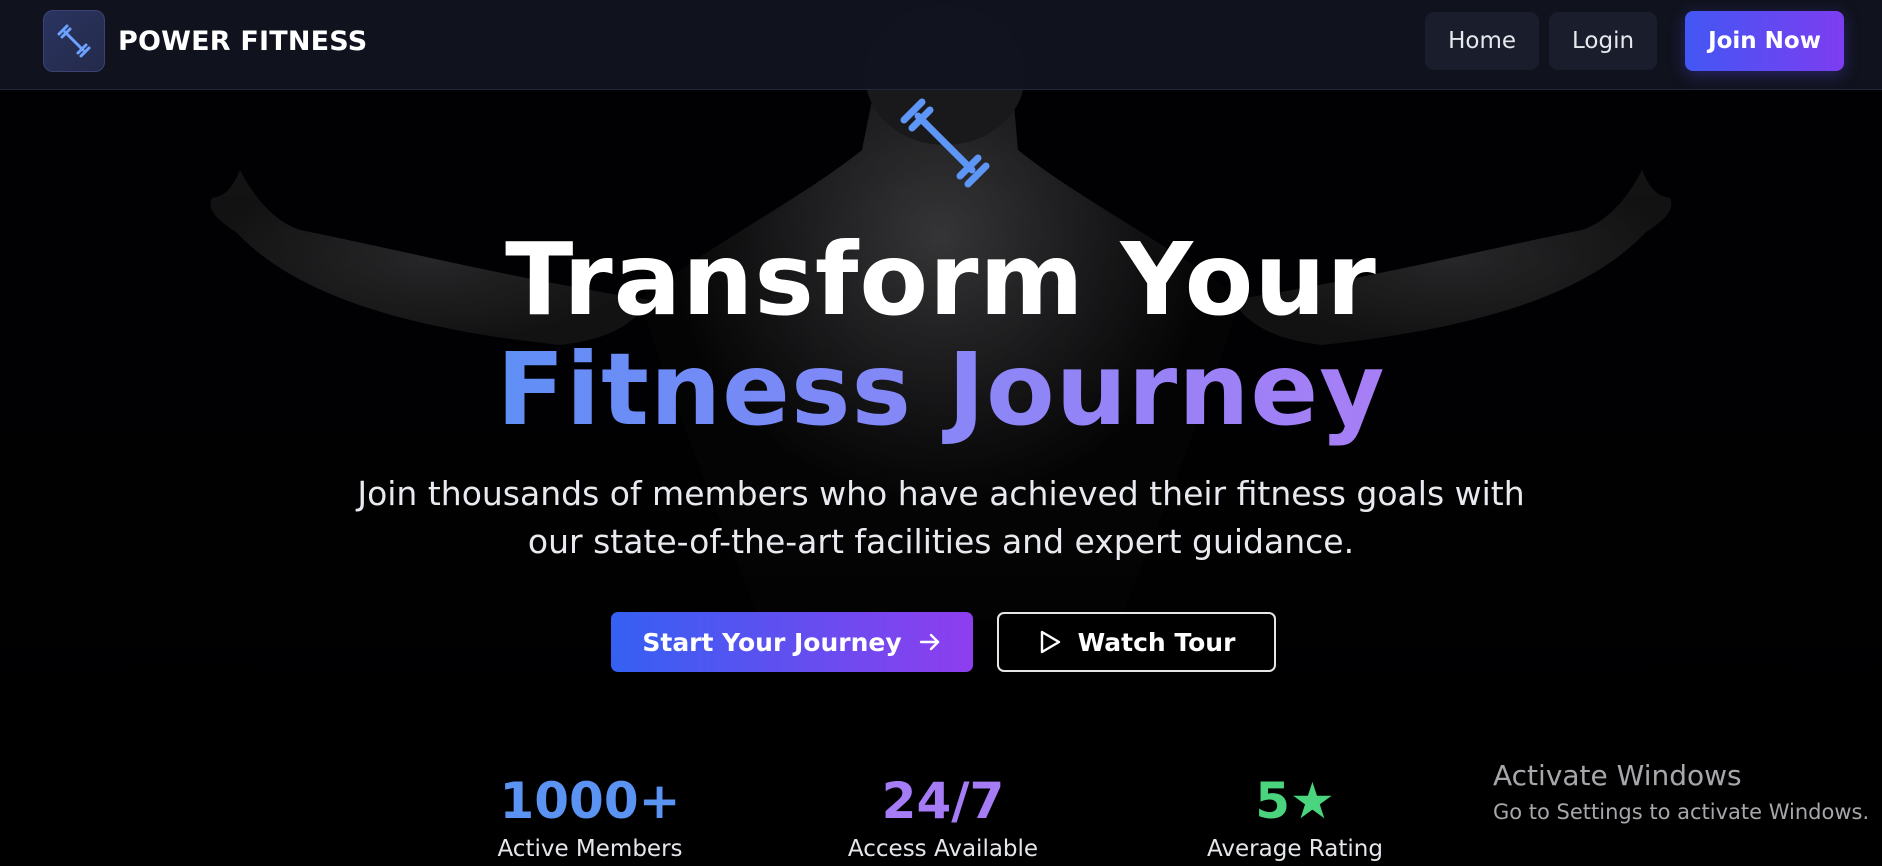  What do you see at coordinates (1681, 812) in the screenshot?
I see `watermark-subtitle: Go to Settings to activate Windows.` at bounding box center [1681, 812].